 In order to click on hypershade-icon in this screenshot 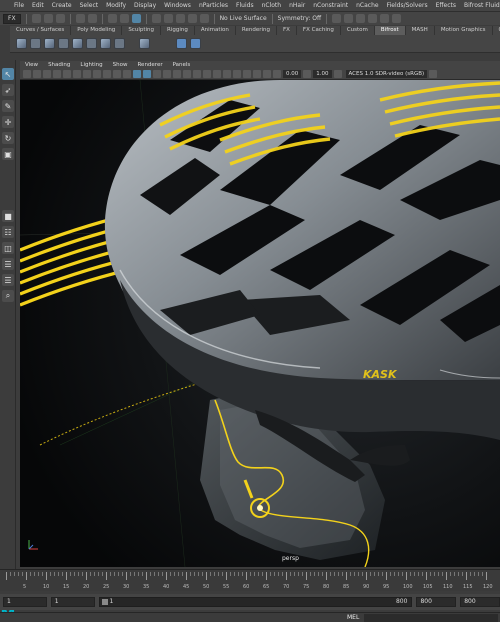, I will do `click(373, 18)`.